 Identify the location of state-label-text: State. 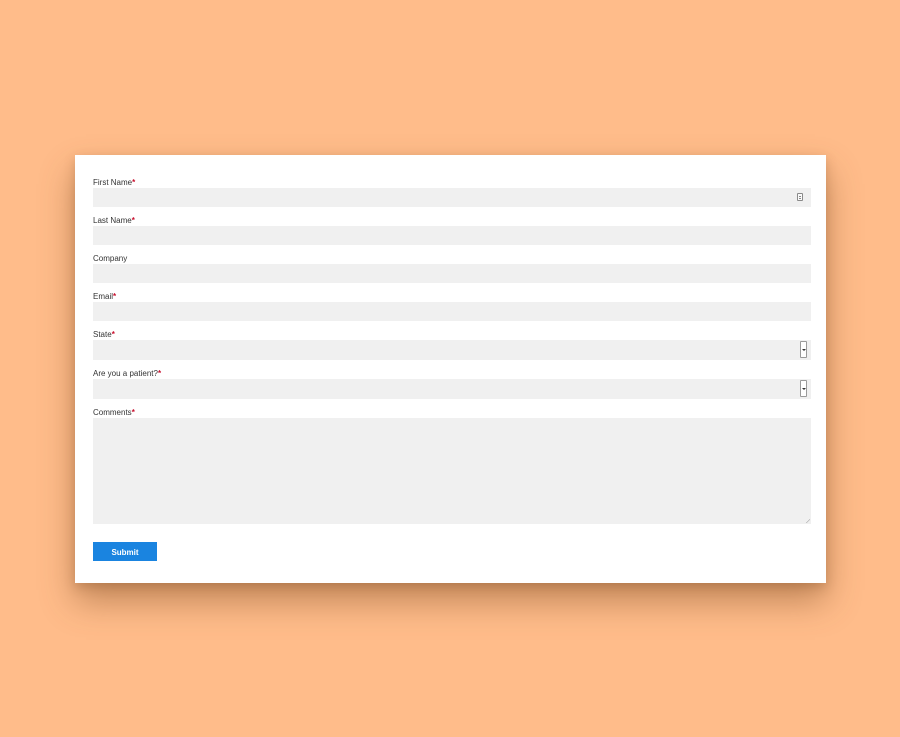
(102, 334).